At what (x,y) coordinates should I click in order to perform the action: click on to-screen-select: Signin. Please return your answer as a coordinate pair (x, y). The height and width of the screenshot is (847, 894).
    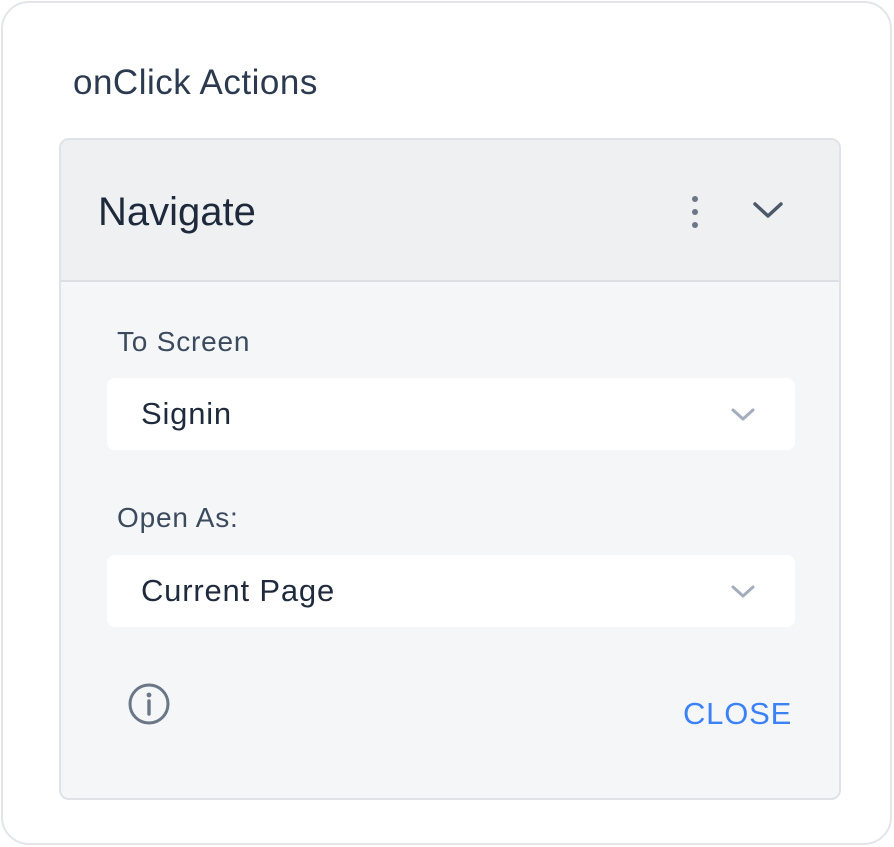
    Looking at the image, I should click on (451, 414).